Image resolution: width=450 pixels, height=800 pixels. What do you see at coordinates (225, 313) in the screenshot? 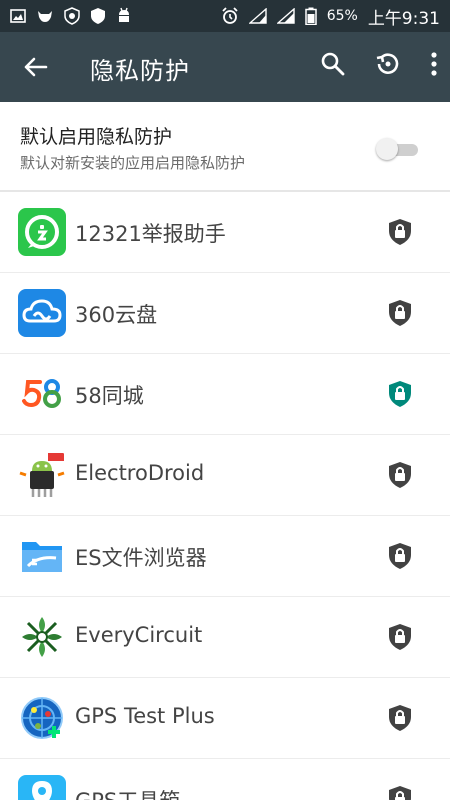
I see `list-item: 360云盘` at bounding box center [225, 313].